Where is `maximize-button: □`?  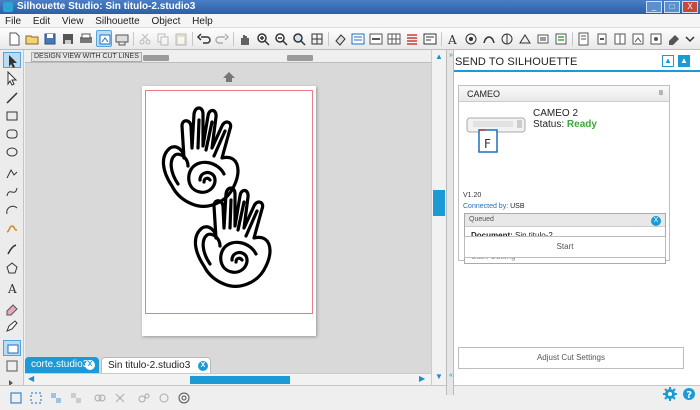
maximize-button: □ is located at coordinates (672, 7).